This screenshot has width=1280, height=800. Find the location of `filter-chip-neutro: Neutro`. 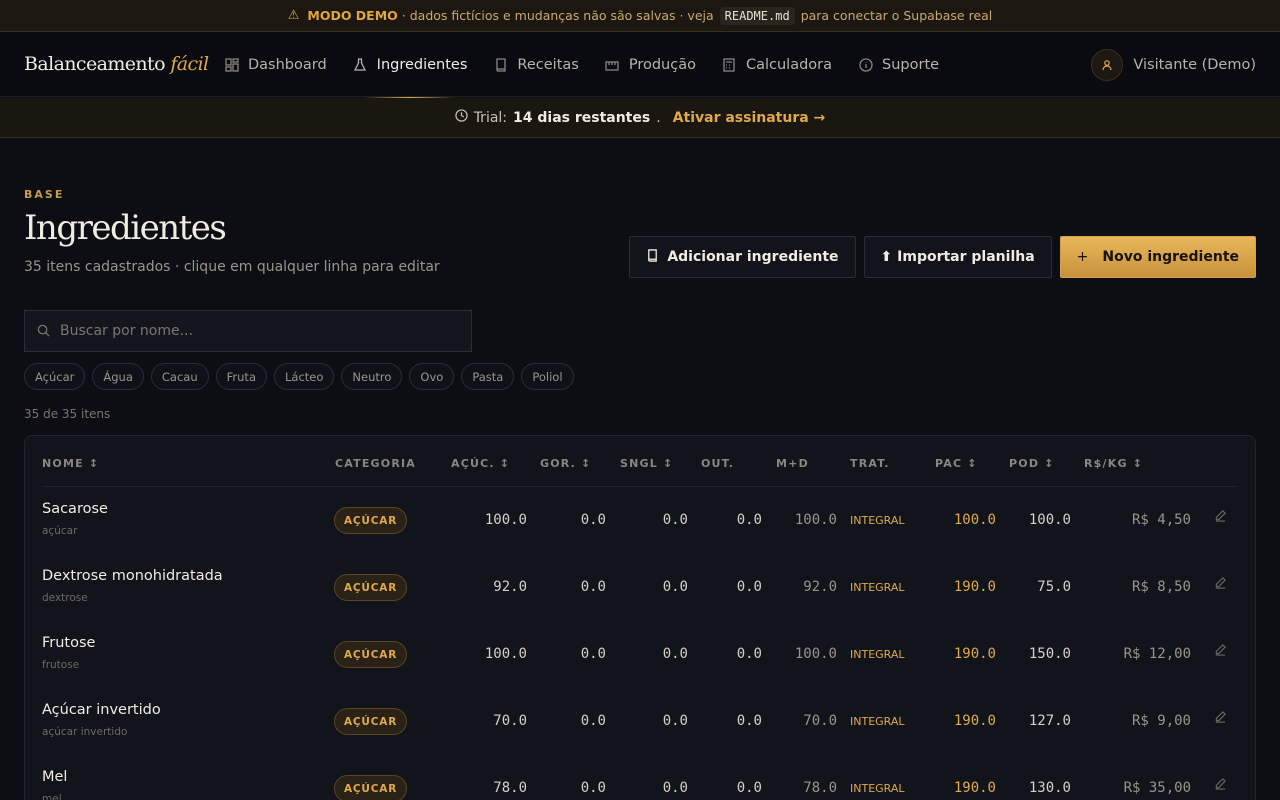

filter-chip-neutro: Neutro is located at coordinates (372, 376).